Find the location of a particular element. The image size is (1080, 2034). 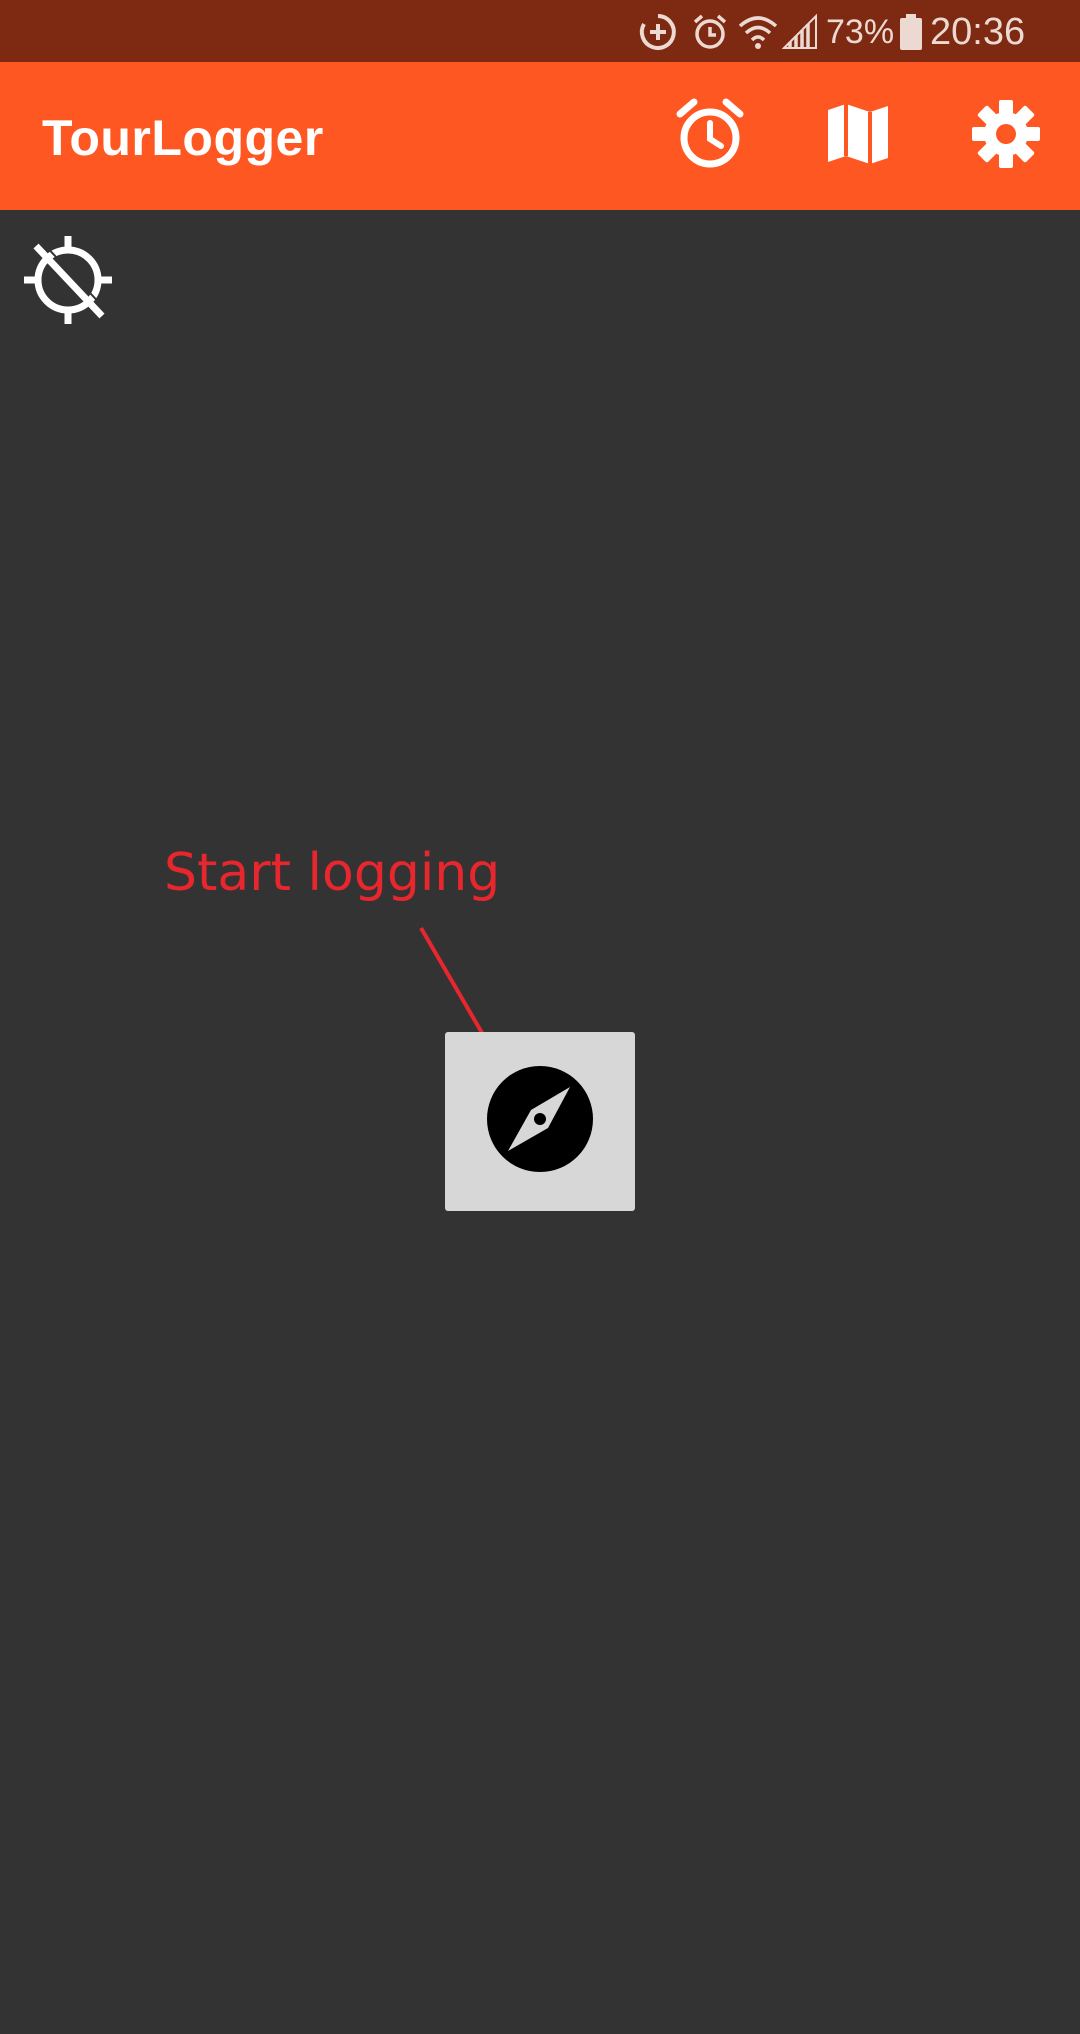

settings-gear-icon is located at coordinates (1006, 136).